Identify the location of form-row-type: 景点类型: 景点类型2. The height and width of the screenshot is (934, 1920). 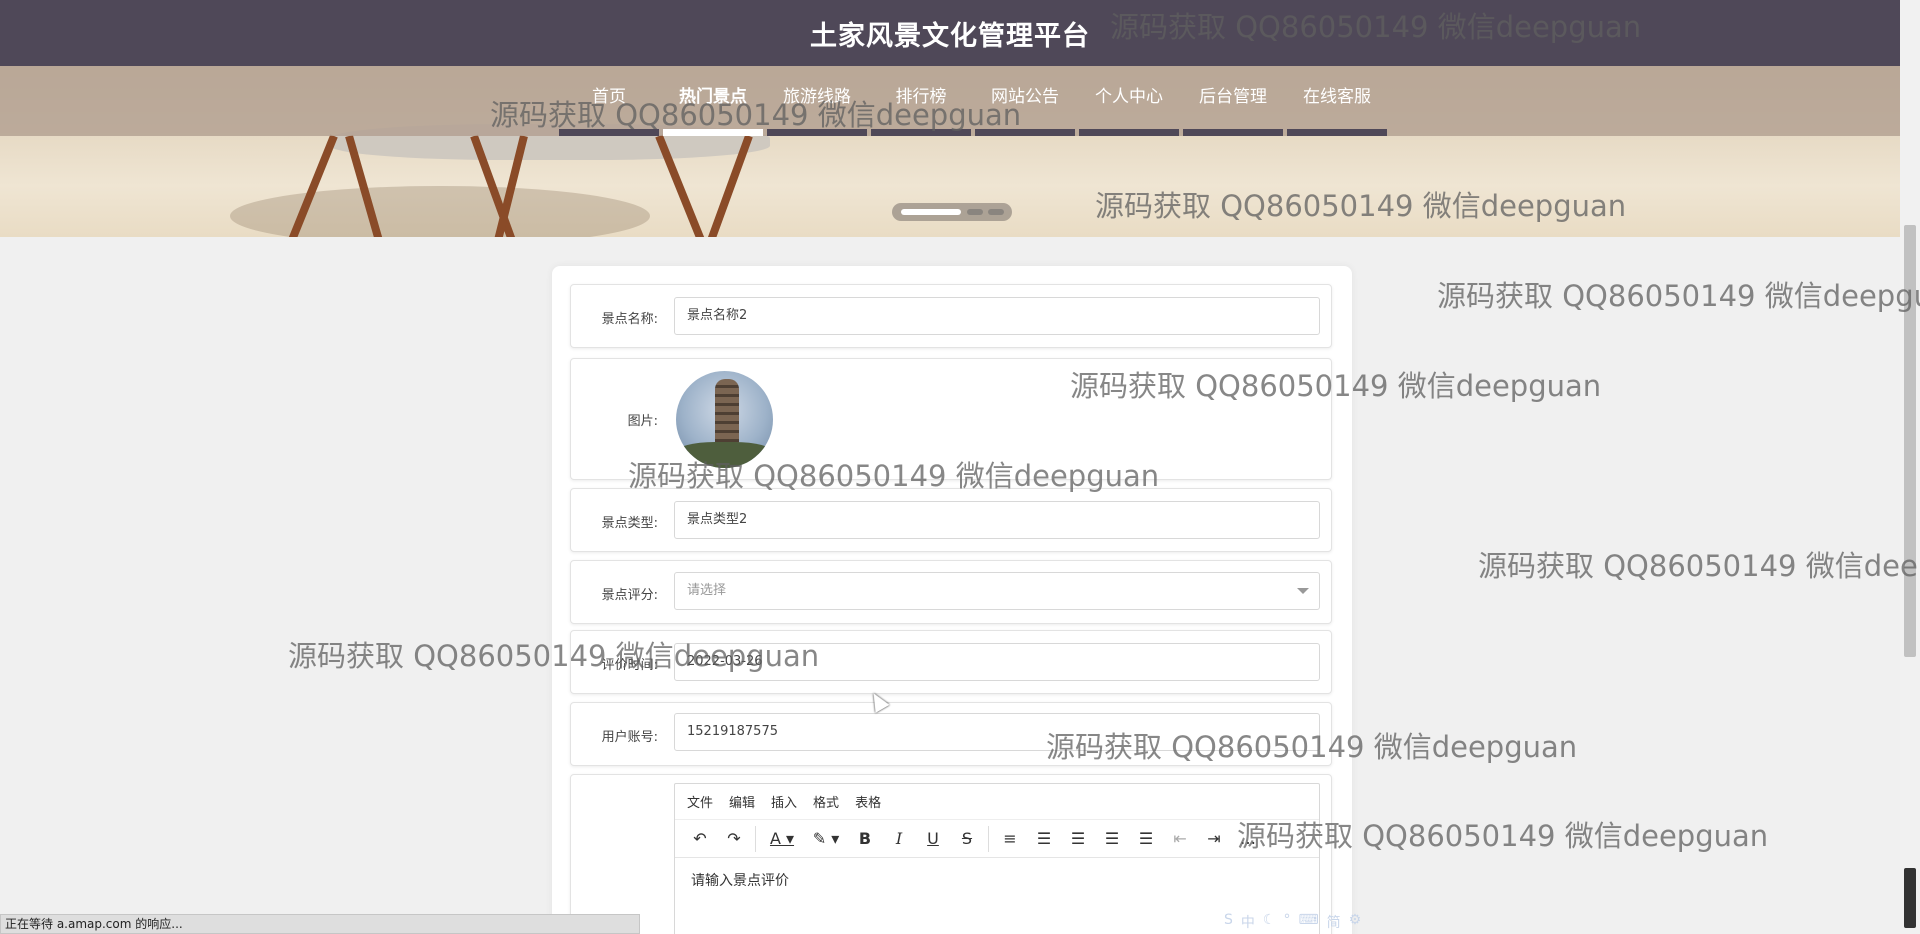
(951, 520).